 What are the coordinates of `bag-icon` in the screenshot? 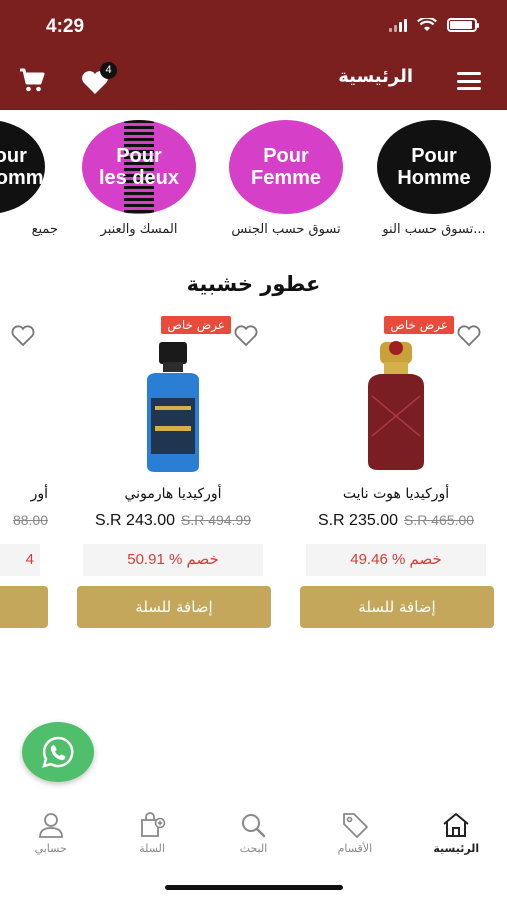 It's located at (153, 824).